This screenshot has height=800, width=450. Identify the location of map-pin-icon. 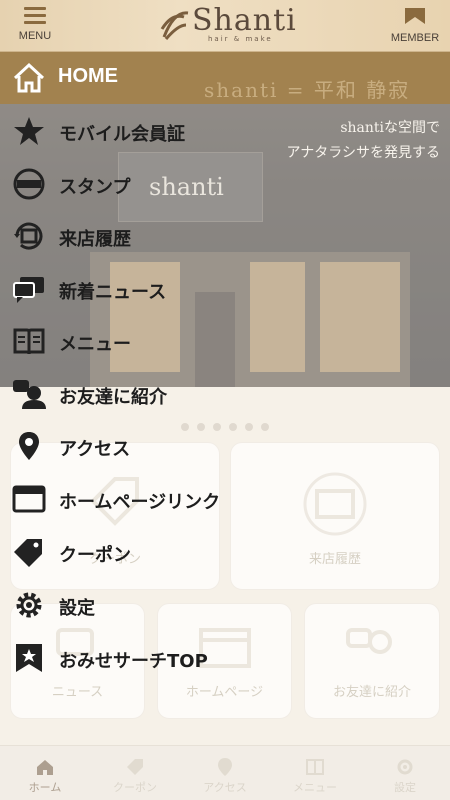
(29, 446).